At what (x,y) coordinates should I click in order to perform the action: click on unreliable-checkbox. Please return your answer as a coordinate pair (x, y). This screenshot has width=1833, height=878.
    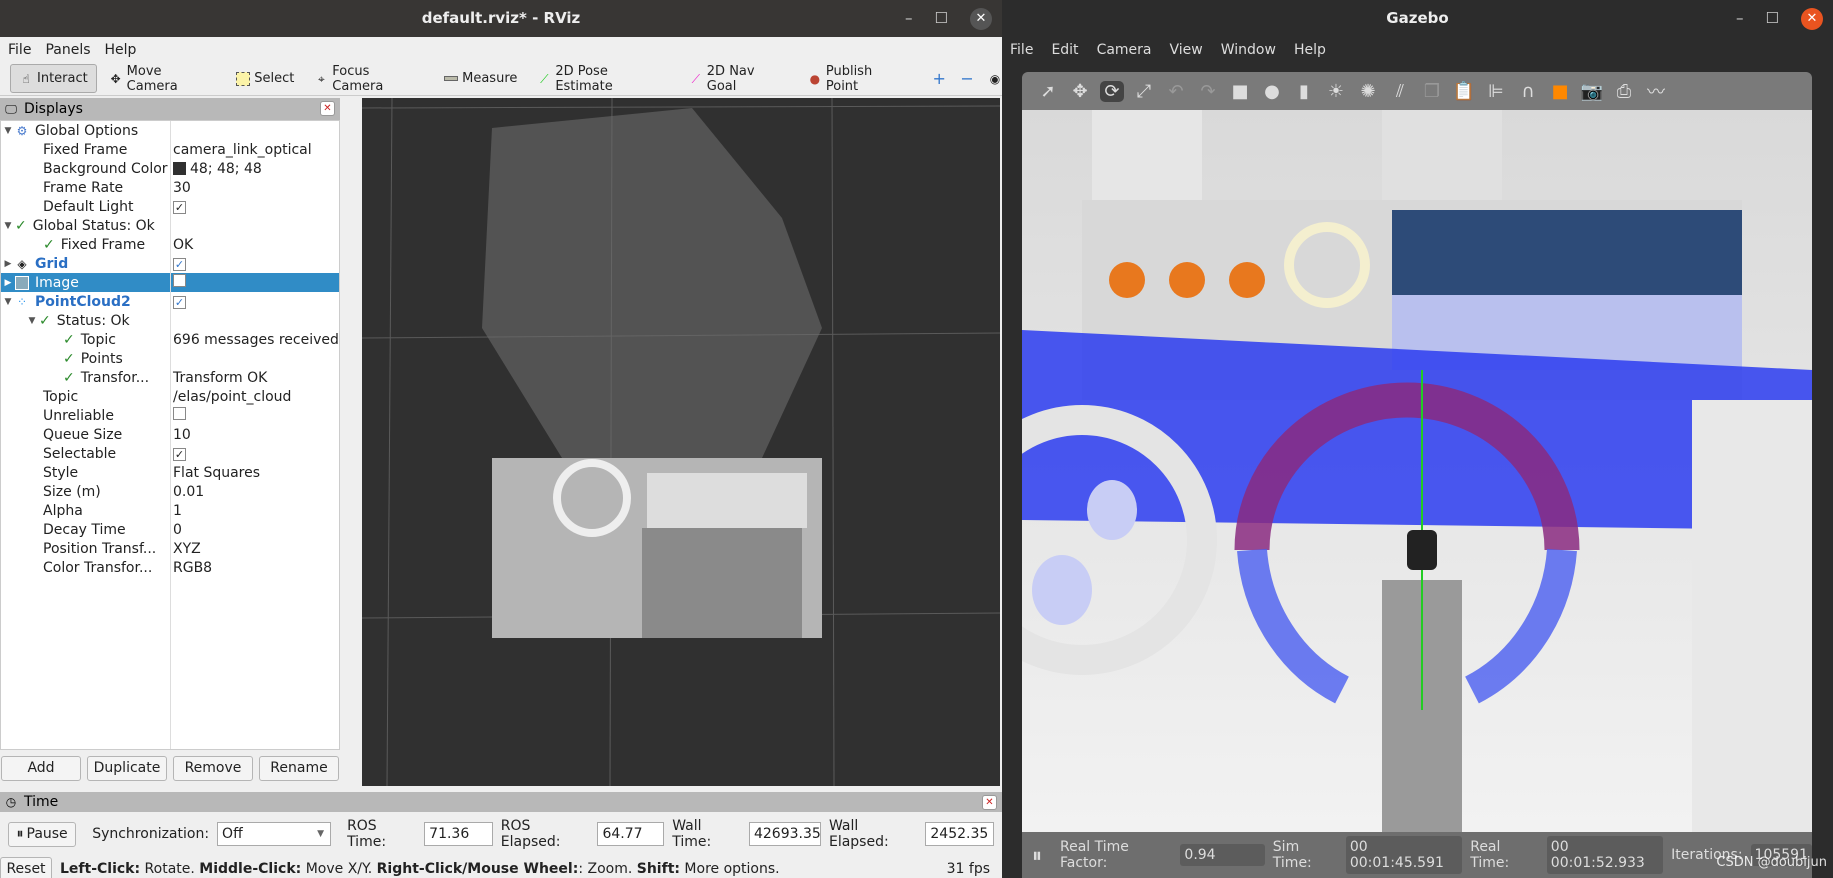
    Looking at the image, I should click on (179, 413).